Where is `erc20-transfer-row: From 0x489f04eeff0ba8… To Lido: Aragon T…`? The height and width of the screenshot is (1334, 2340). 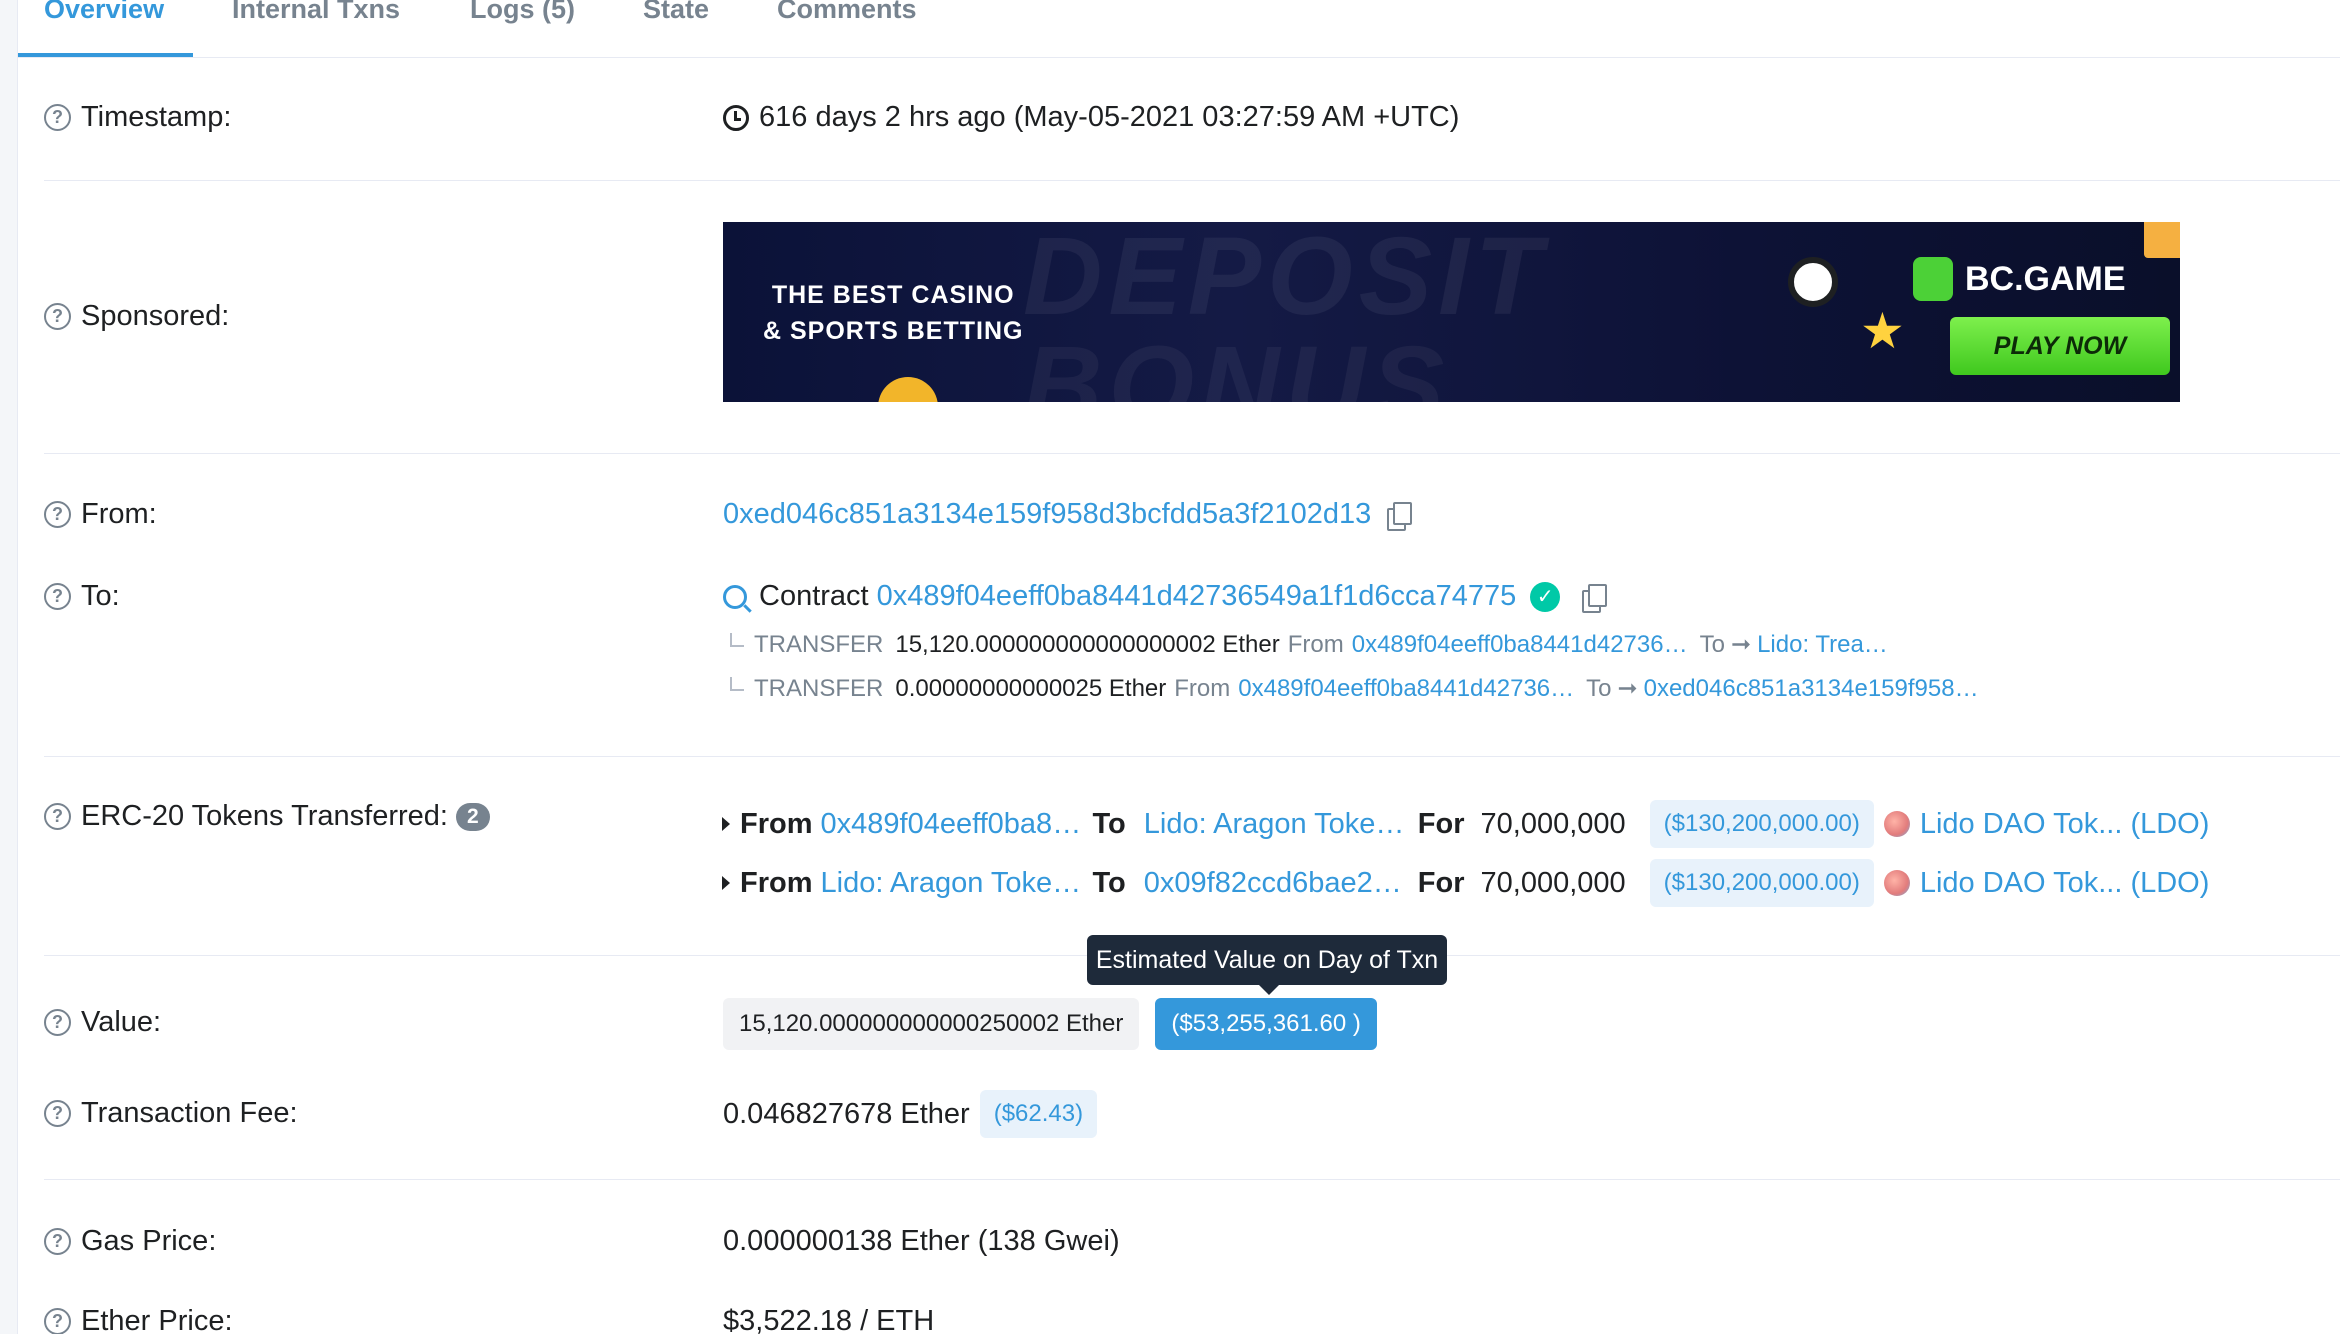
erc20-transfer-row: From 0x489f04eeff0ba8… To Lido: Aragon T… is located at coordinates (1465, 824).